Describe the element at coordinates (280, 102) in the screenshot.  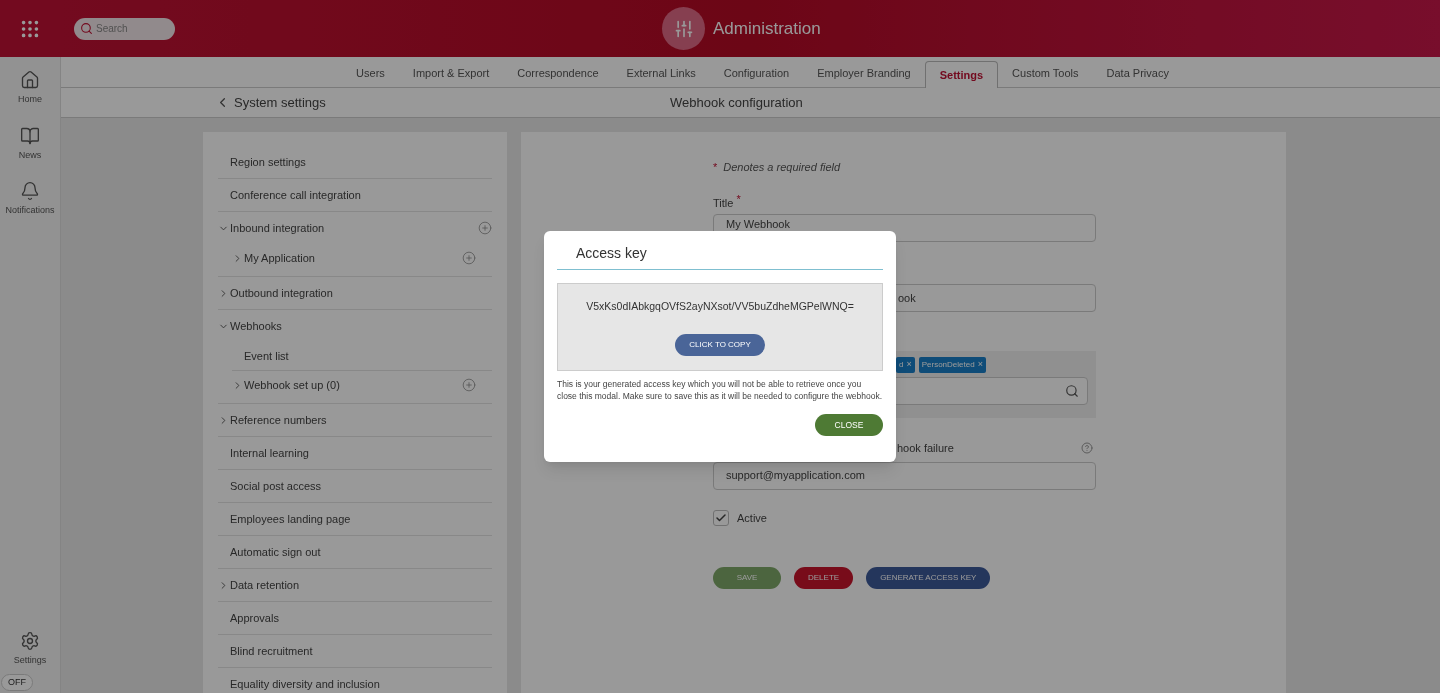
I see `back-link: System settings` at that location.